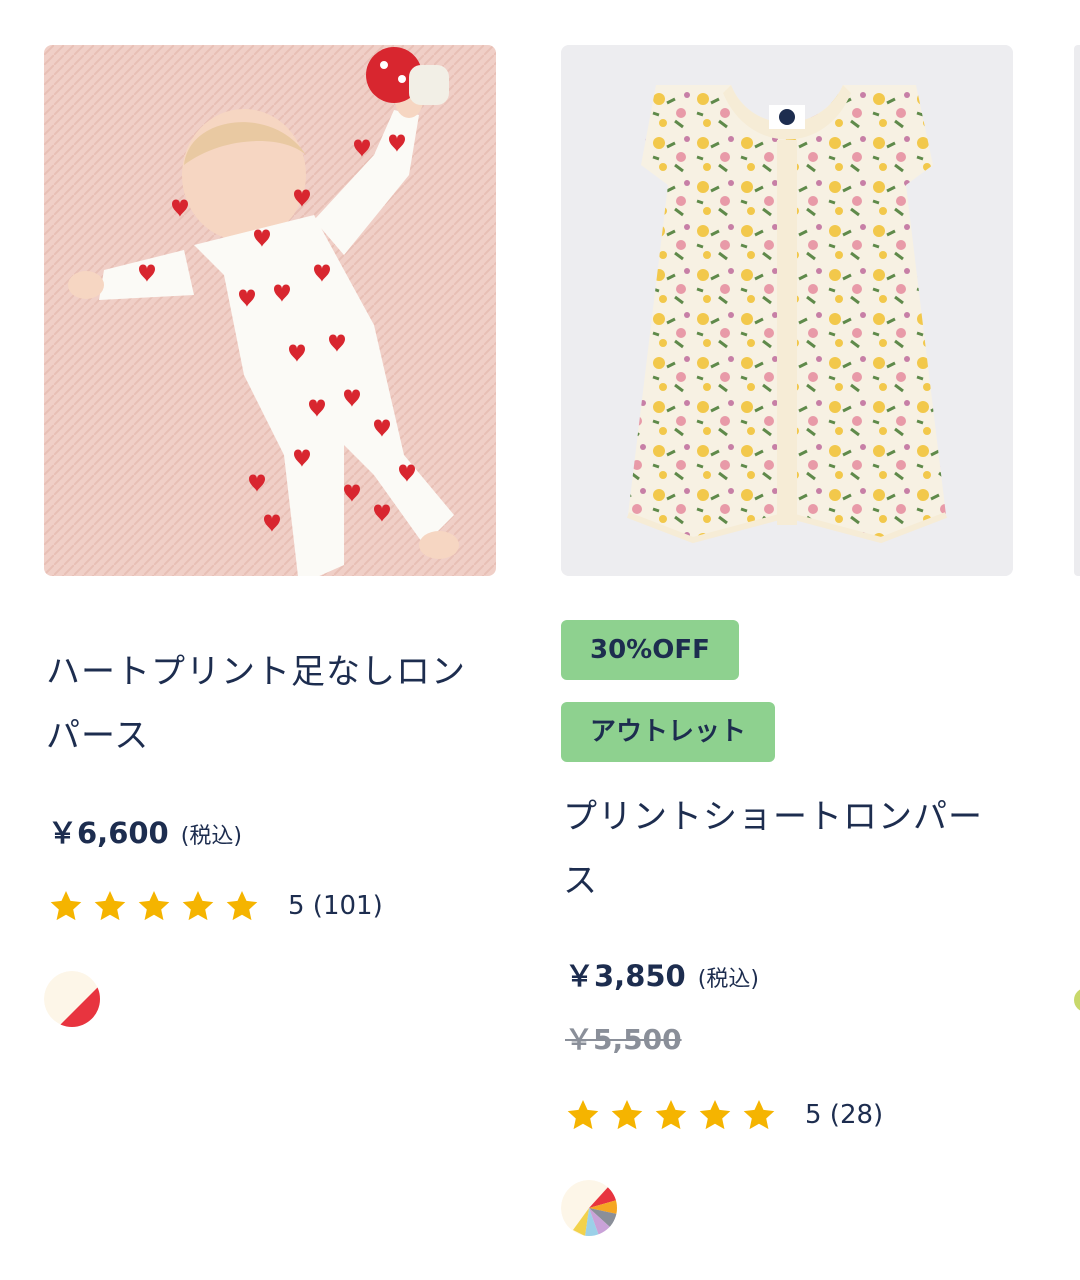  I want to click on product-price: ￥6,600, so click(108, 833).